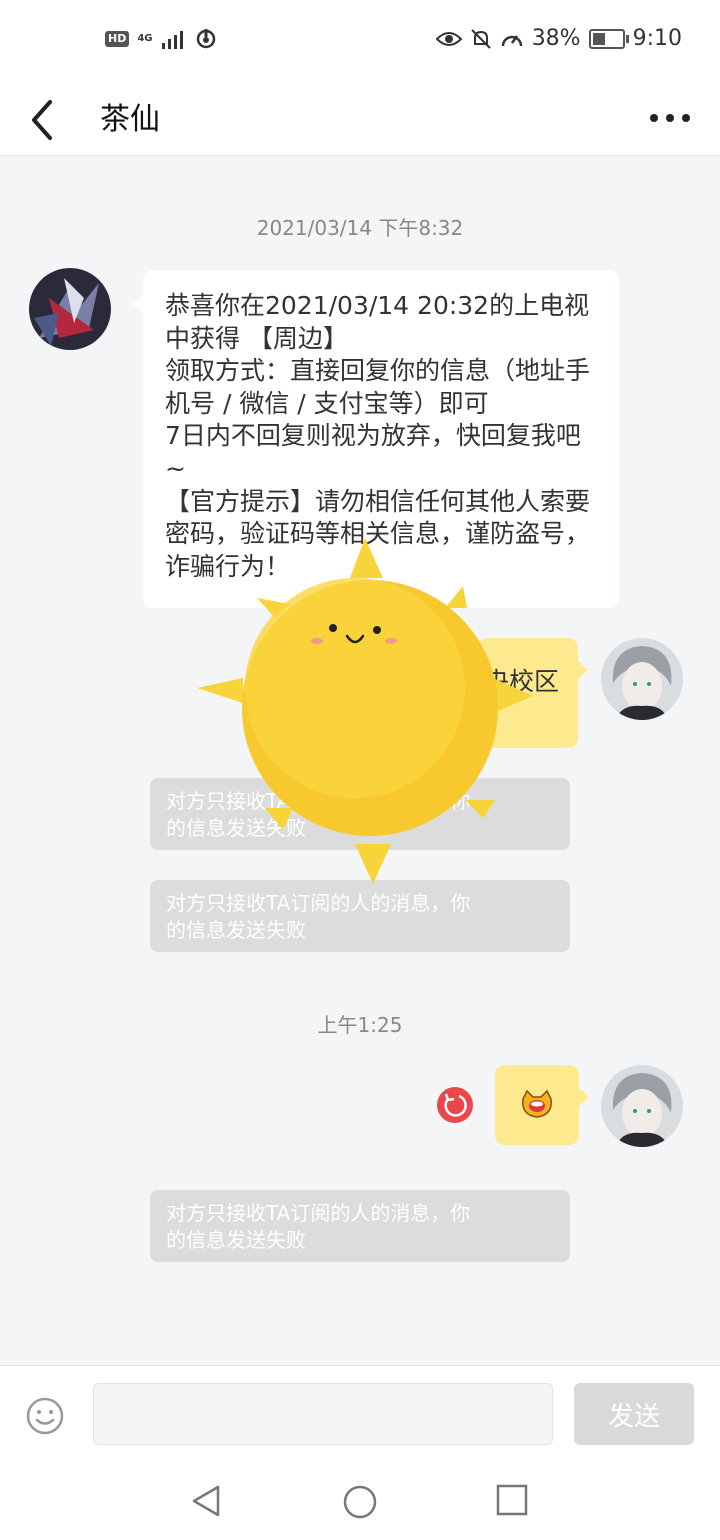 The image size is (720, 1540). Describe the element at coordinates (608, 38) in the screenshot. I see `battery-icon` at that location.